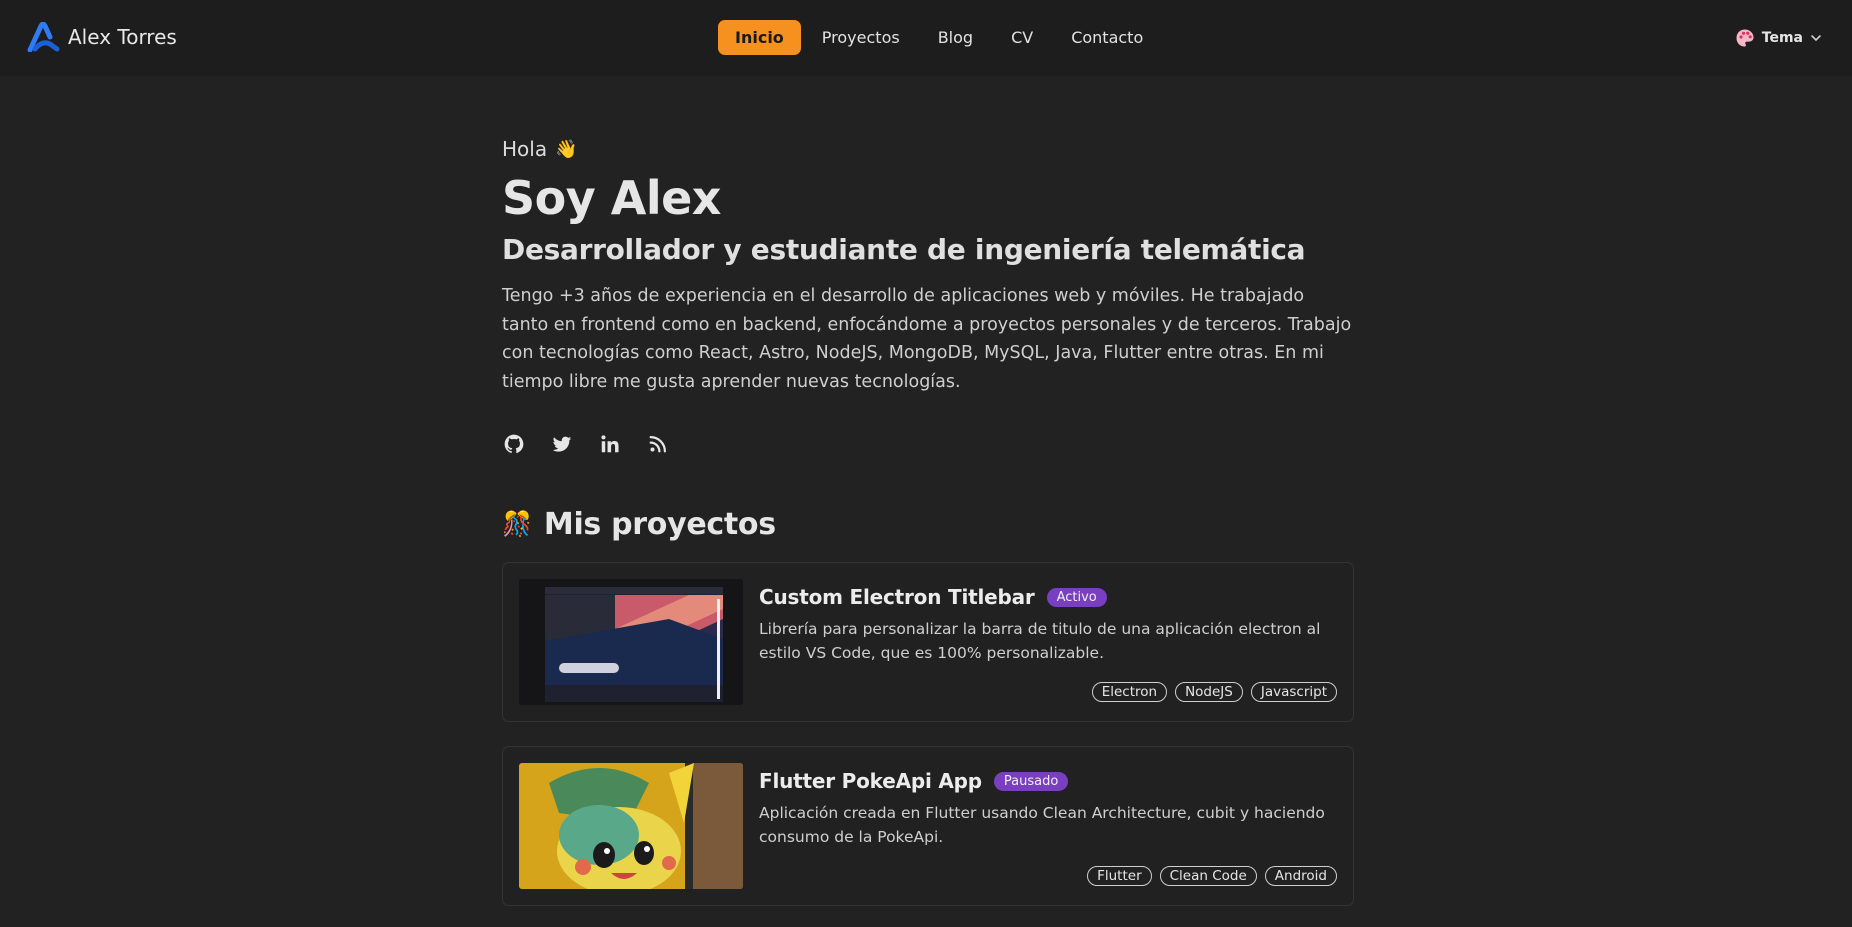 The image size is (1852, 927). What do you see at coordinates (1077, 597) in the screenshot?
I see `status-badge: Activo` at bounding box center [1077, 597].